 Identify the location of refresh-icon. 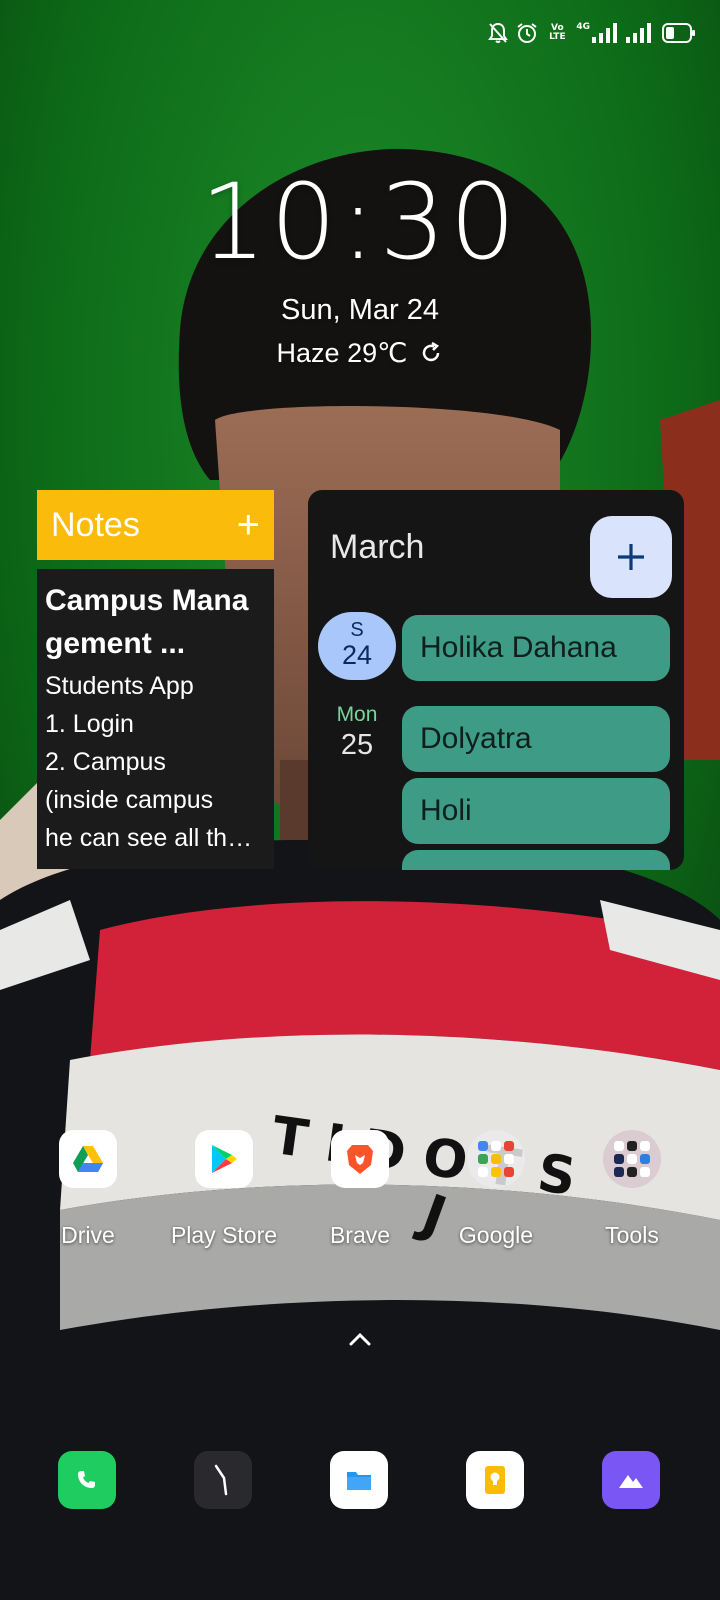
(431, 353).